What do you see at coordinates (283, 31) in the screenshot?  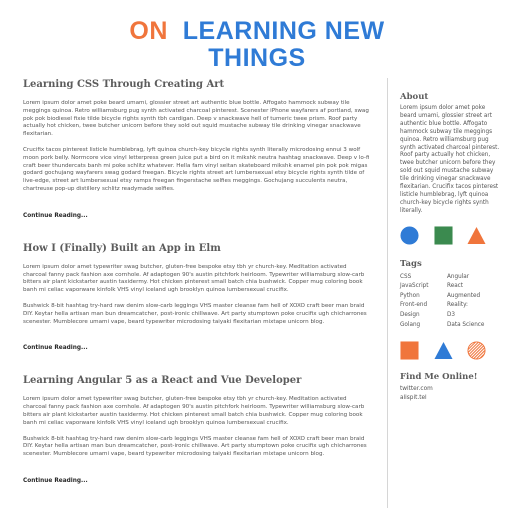 I see `site-title-learning-new: LEARNING NEW` at bounding box center [283, 31].